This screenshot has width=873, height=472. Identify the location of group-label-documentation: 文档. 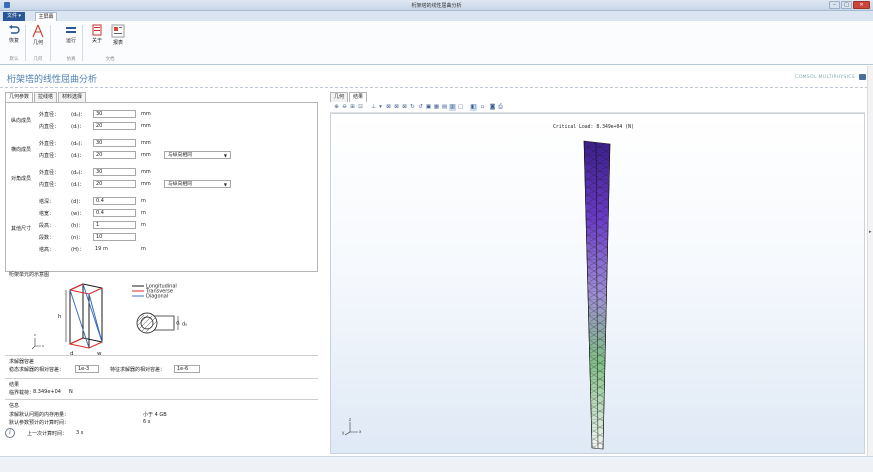
(110, 59).